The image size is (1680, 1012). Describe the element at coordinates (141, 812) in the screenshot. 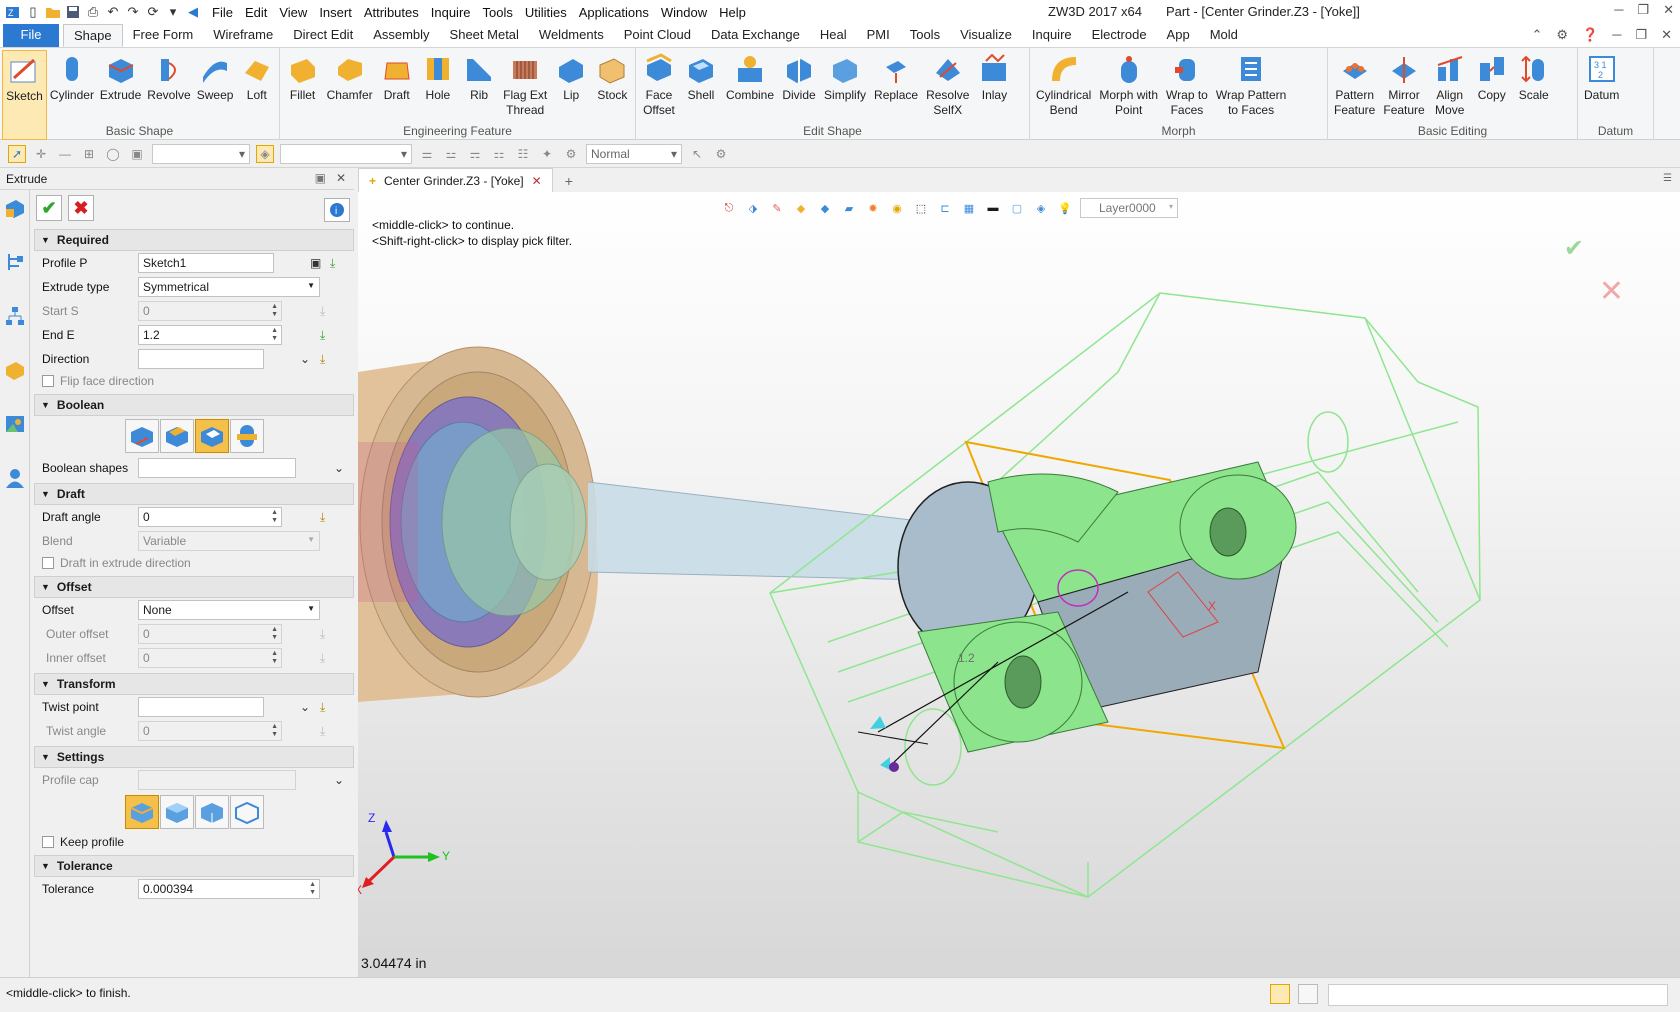

I see `cap-both-button` at that location.